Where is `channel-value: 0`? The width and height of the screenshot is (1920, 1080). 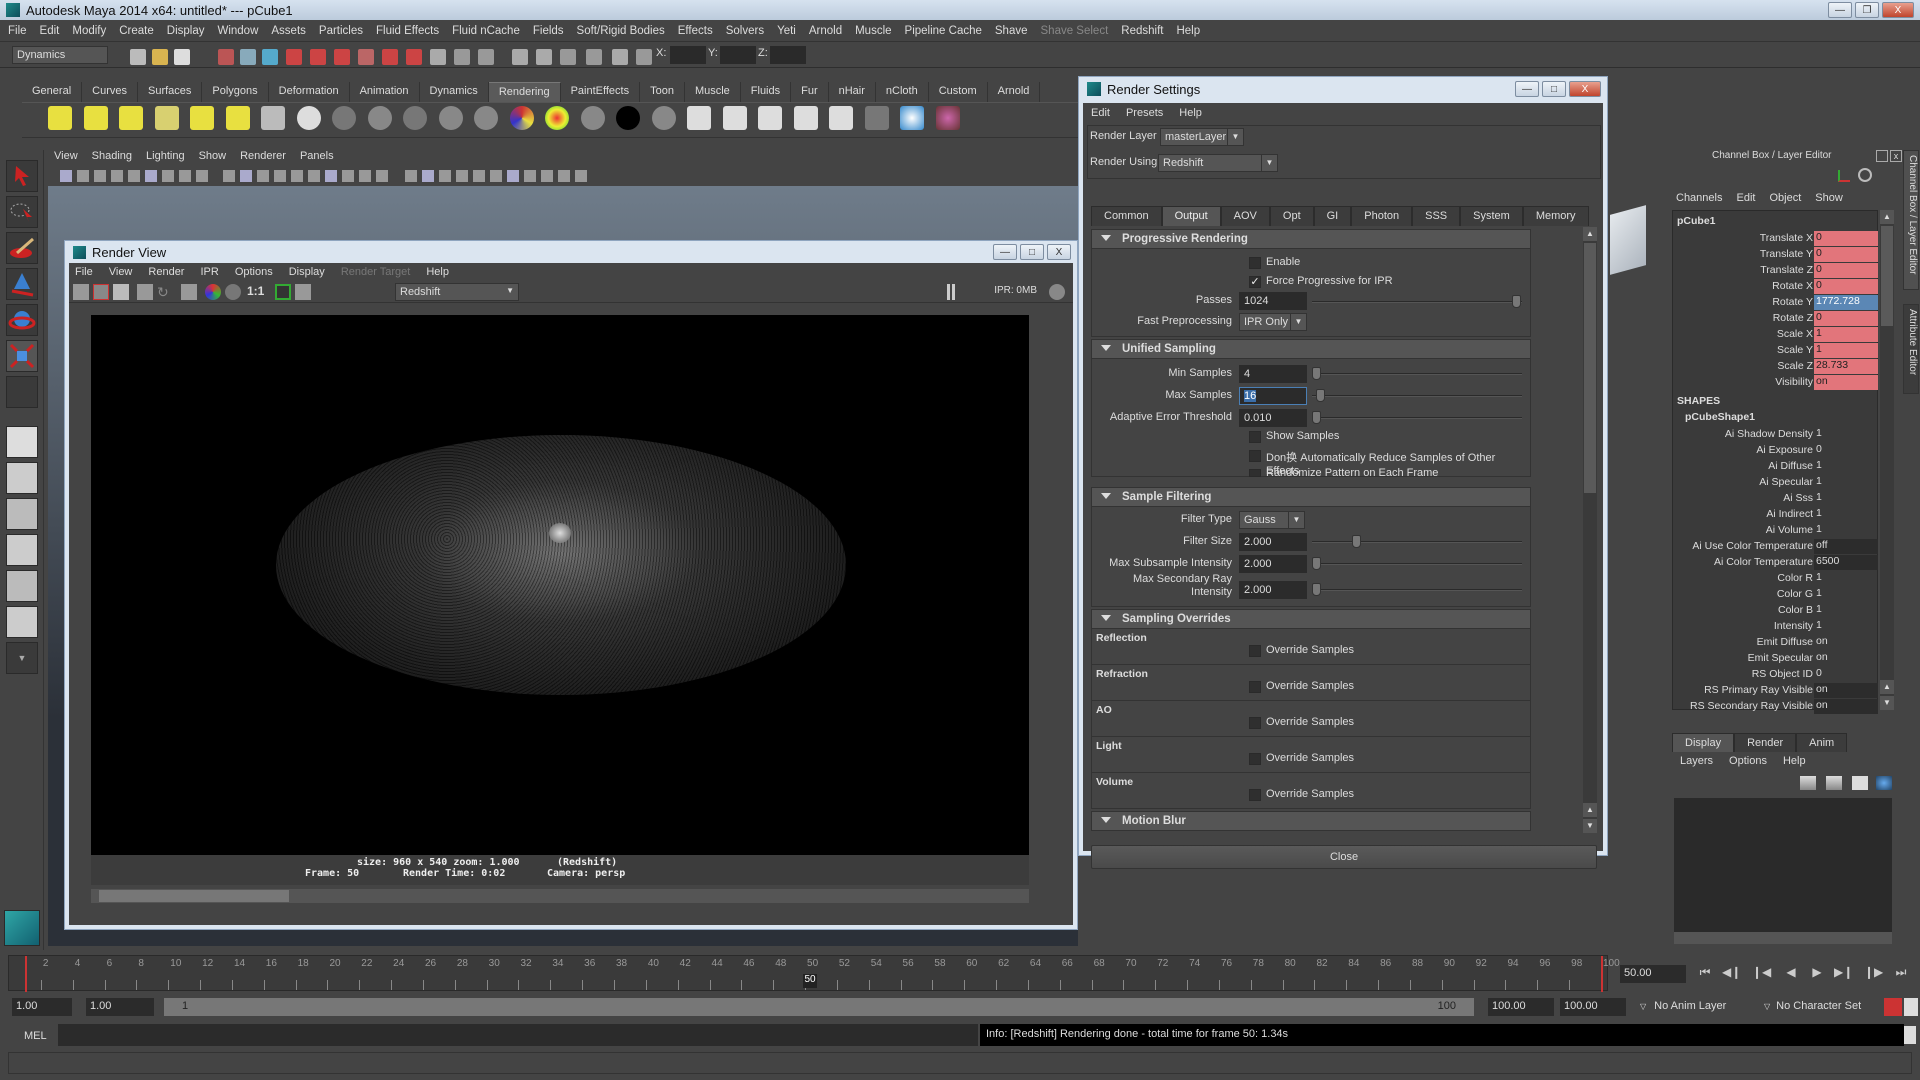
channel-value: 0 is located at coordinates (1846, 286).